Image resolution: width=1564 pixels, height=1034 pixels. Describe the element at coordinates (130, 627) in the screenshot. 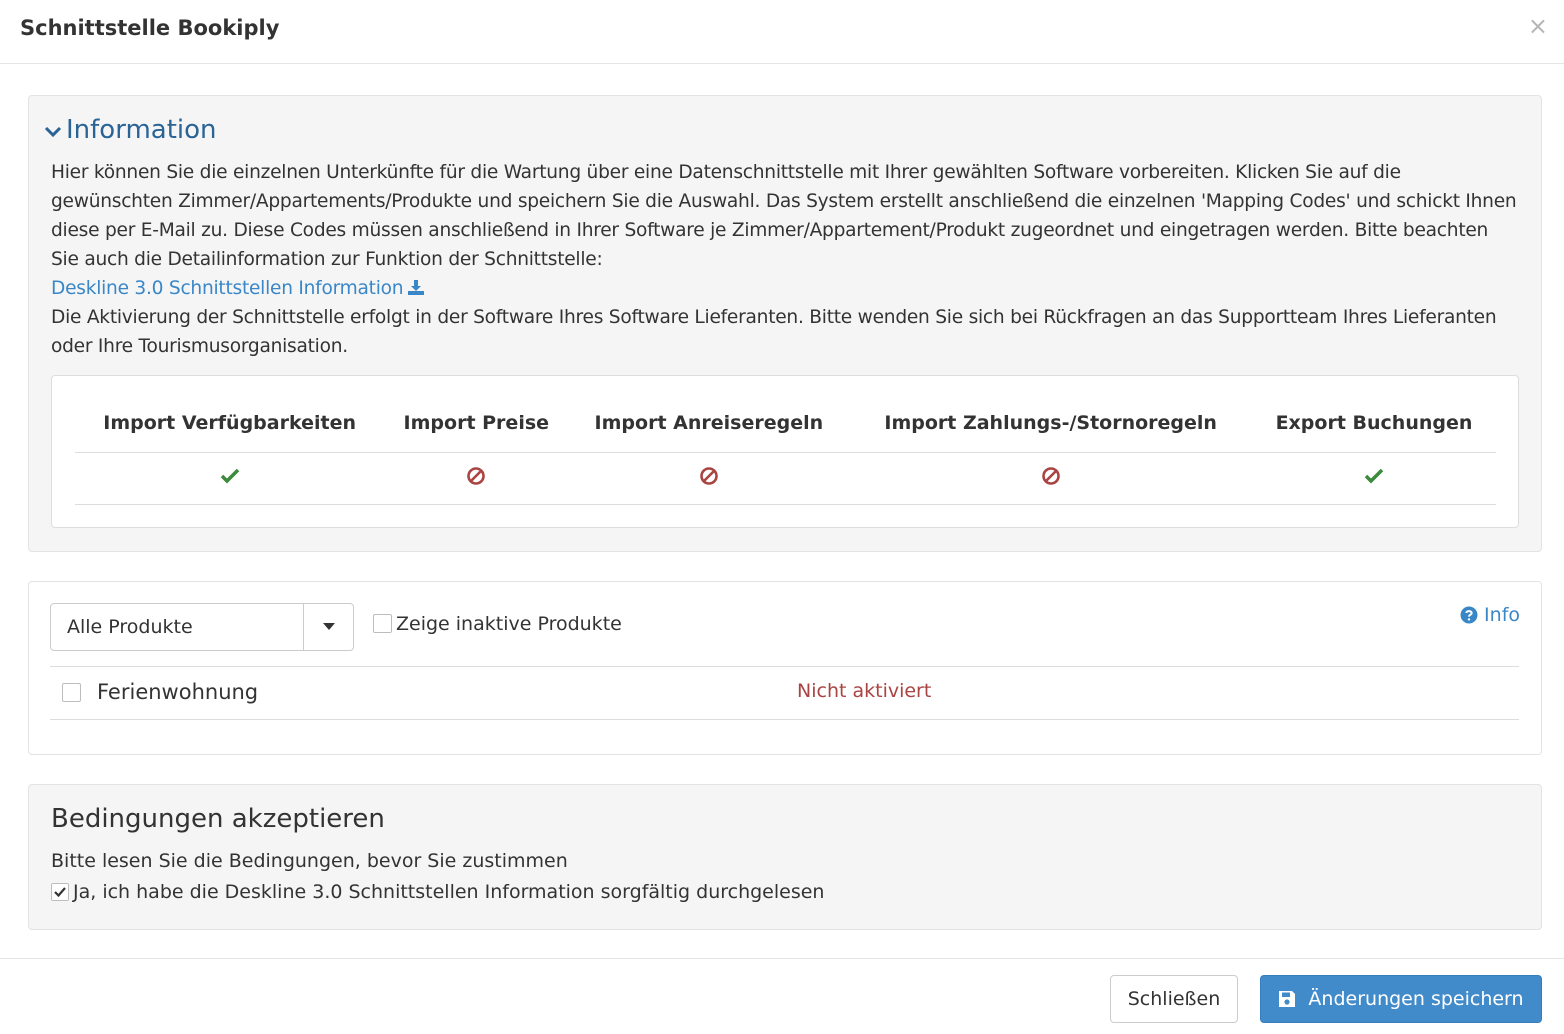

I see `product-filter-value: Alle Produkte` at that location.